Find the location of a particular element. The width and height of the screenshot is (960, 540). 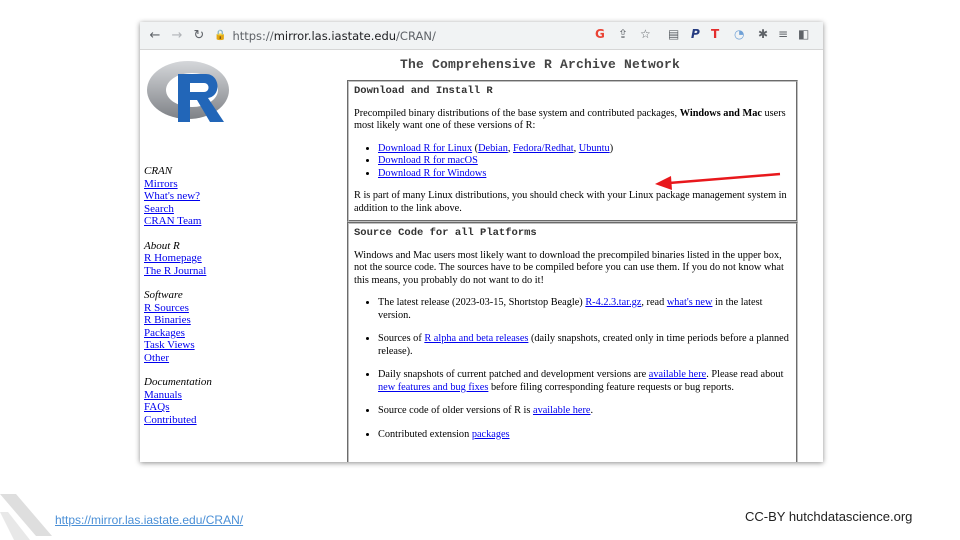

annotation-arrow is located at coordinates (718, 181).